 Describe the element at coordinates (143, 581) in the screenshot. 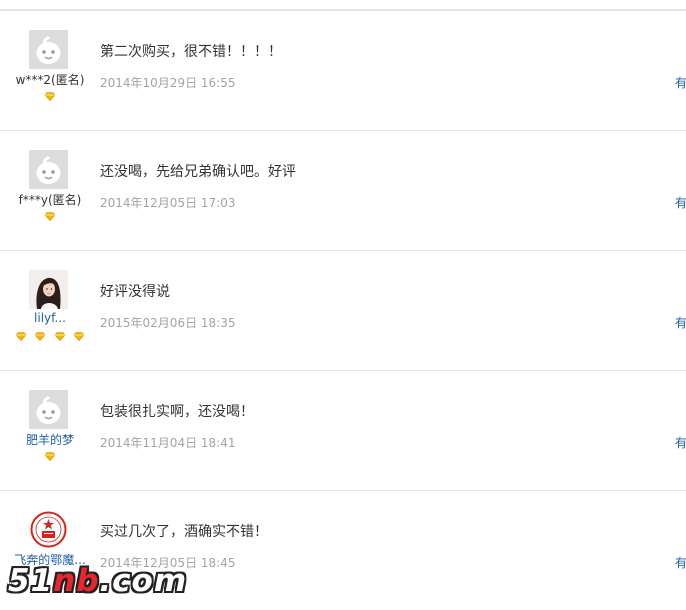

I see `watermark-suffix: .com` at that location.